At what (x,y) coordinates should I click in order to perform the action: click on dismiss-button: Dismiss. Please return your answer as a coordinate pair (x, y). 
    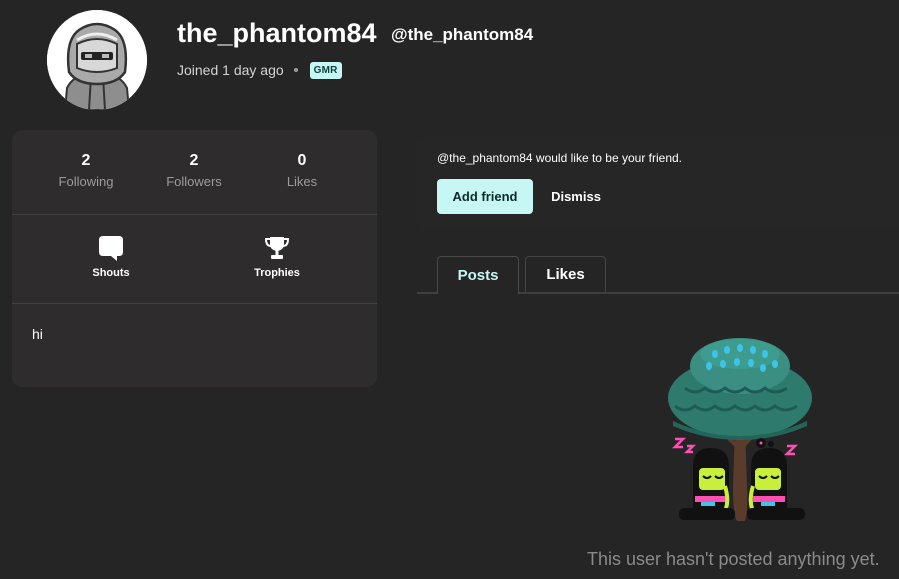
    Looking at the image, I should click on (576, 196).